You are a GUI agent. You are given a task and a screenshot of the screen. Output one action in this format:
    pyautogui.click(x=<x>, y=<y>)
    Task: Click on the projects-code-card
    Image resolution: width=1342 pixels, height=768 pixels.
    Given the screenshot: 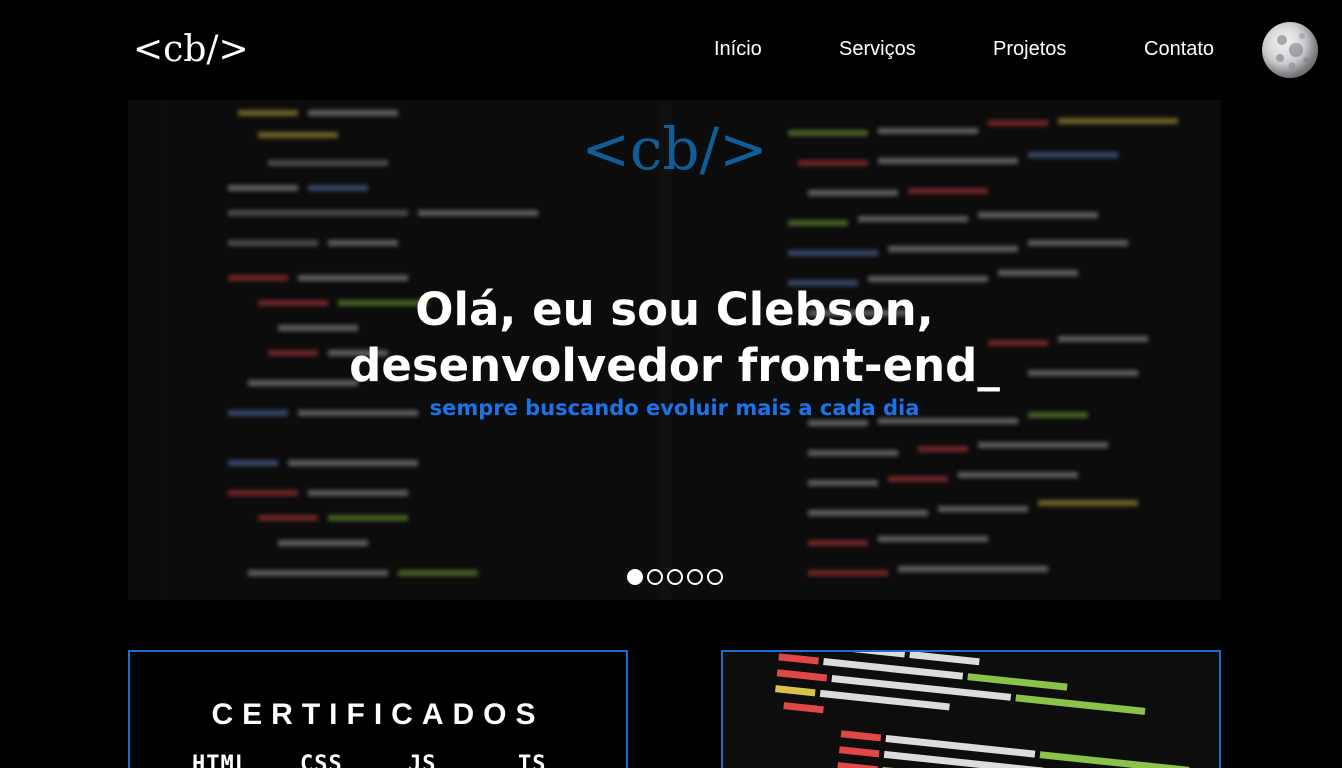 What is the action you would take?
    pyautogui.click(x=971, y=709)
    